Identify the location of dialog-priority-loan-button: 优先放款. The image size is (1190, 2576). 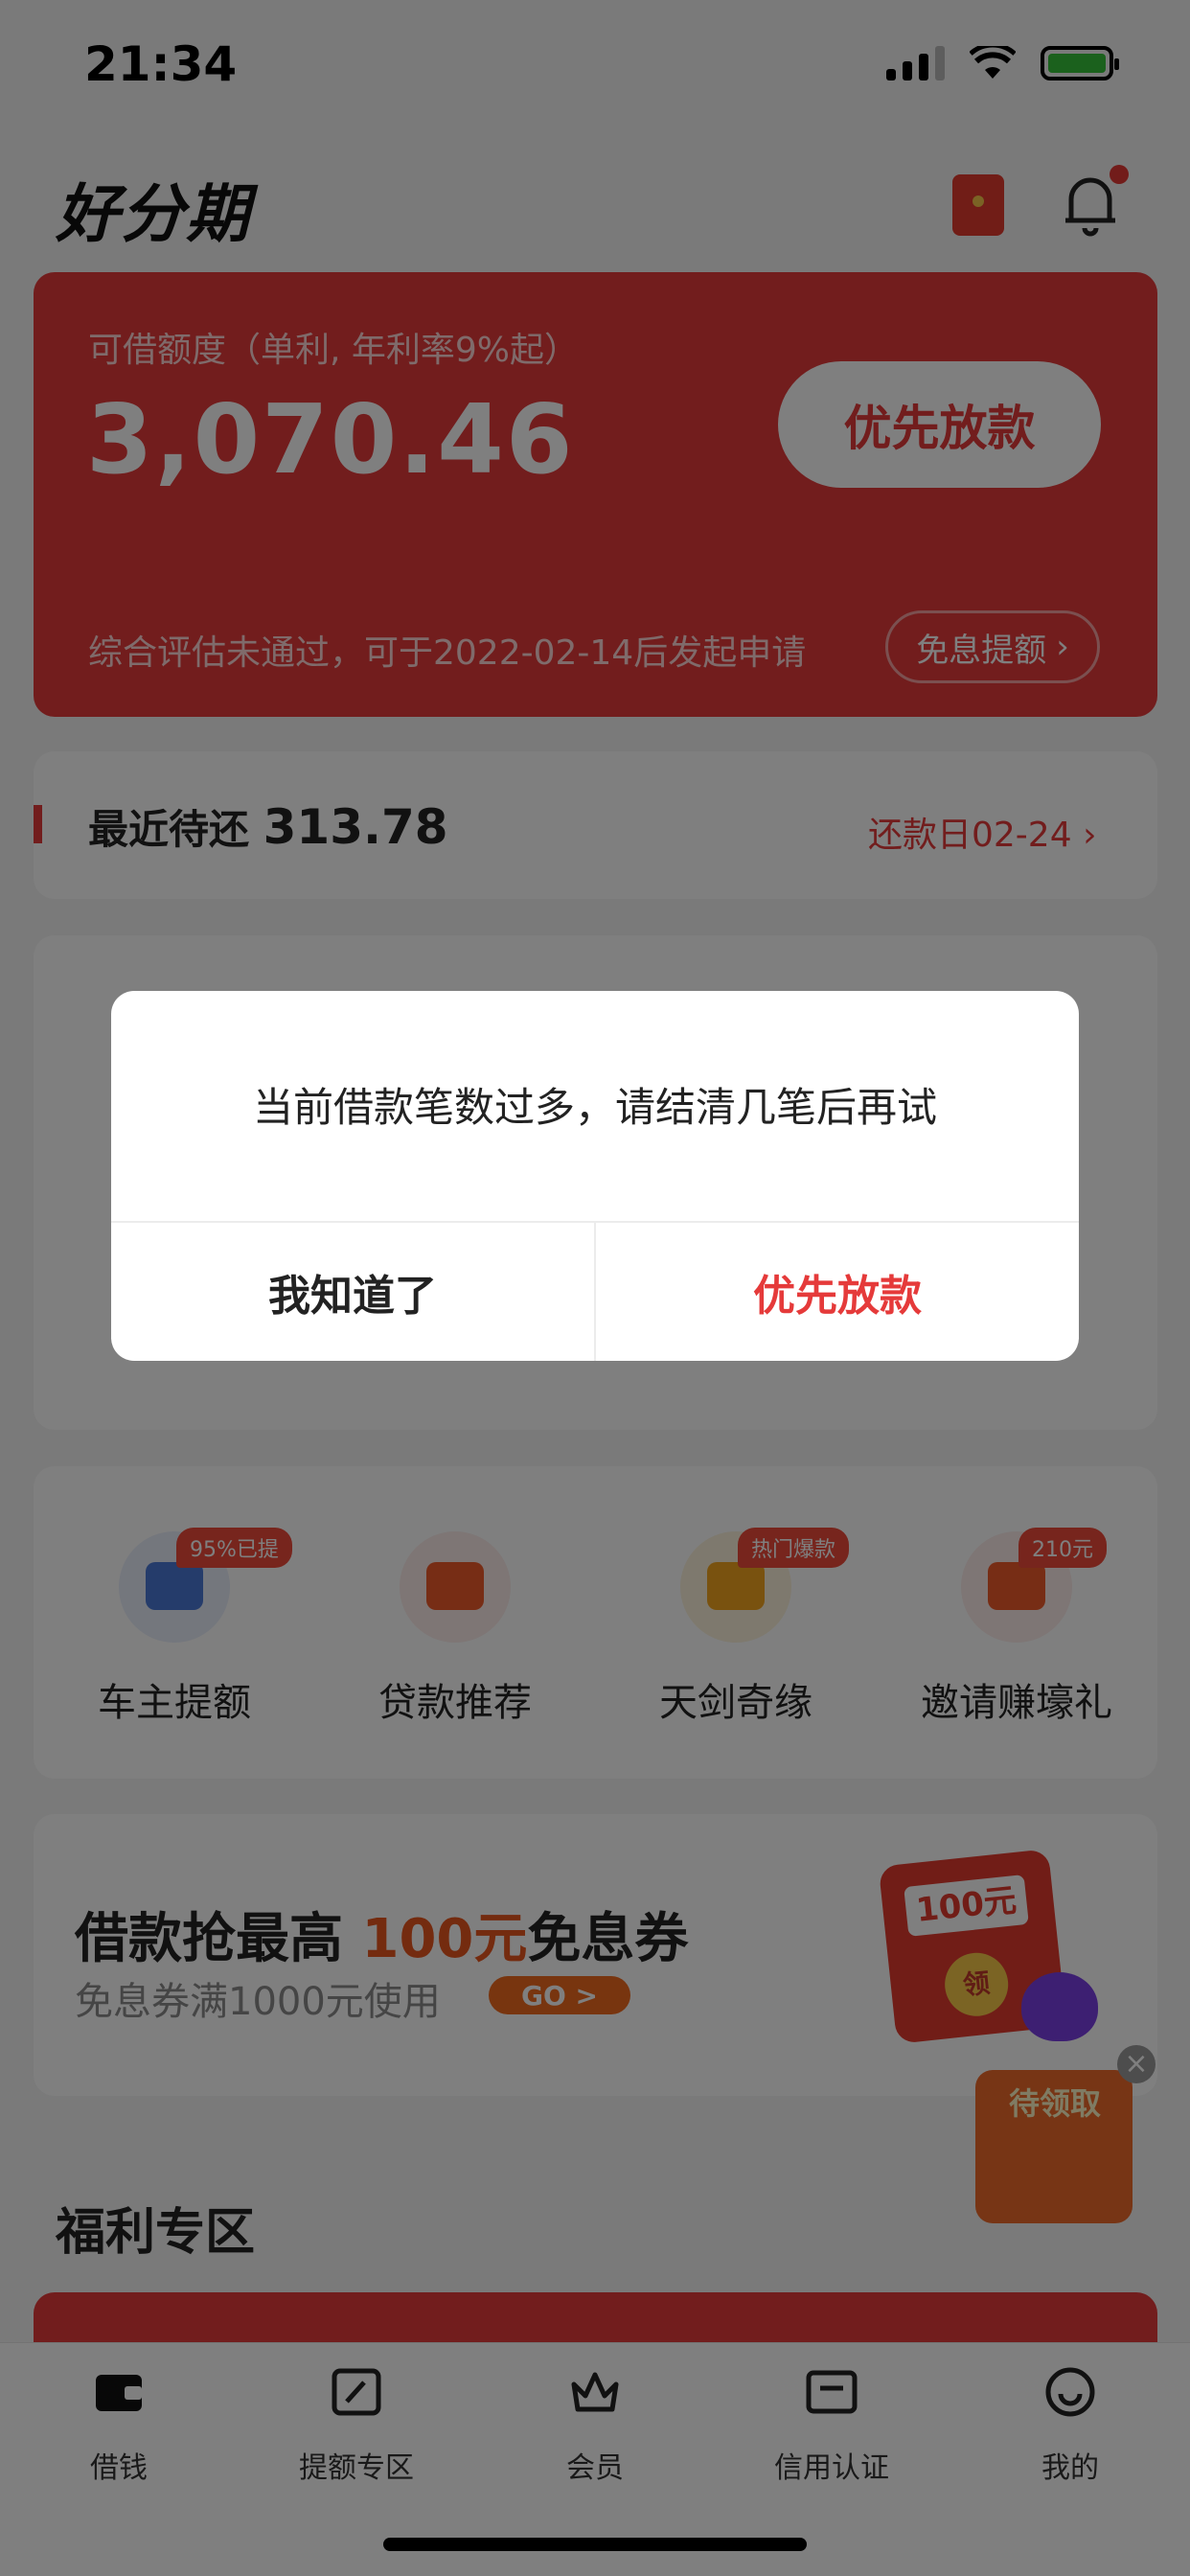
(838, 1292).